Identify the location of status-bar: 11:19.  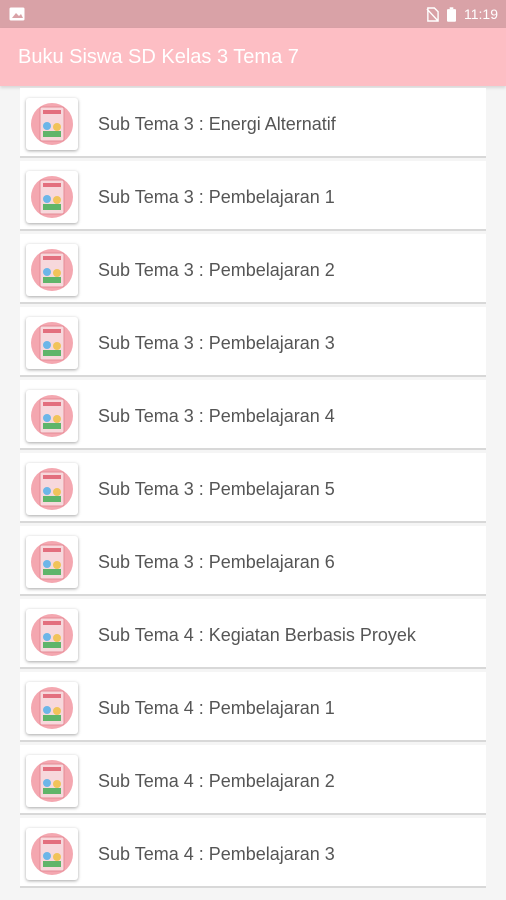
(253, 14).